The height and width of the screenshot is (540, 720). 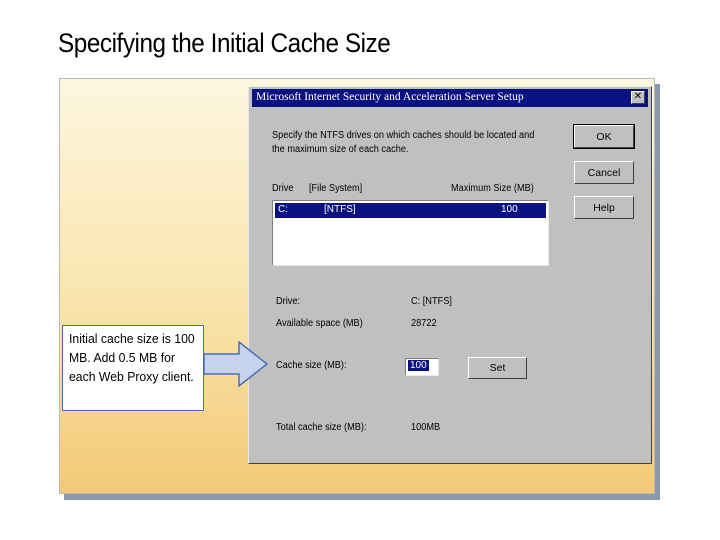 I want to click on total-cache-value: 100MB, so click(x=426, y=427).